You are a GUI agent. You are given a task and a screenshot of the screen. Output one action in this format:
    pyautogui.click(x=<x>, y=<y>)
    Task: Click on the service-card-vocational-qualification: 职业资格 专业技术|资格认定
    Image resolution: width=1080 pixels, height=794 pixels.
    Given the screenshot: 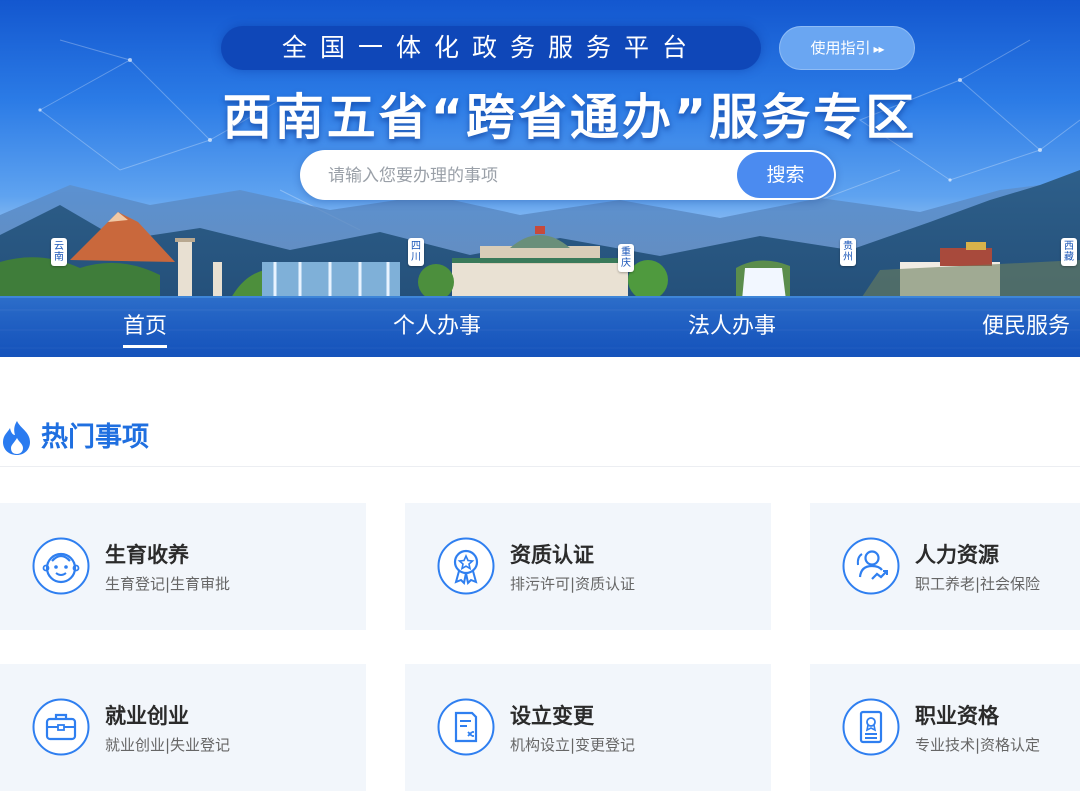 What is the action you would take?
    pyautogui.click(x=945, y=727)
    